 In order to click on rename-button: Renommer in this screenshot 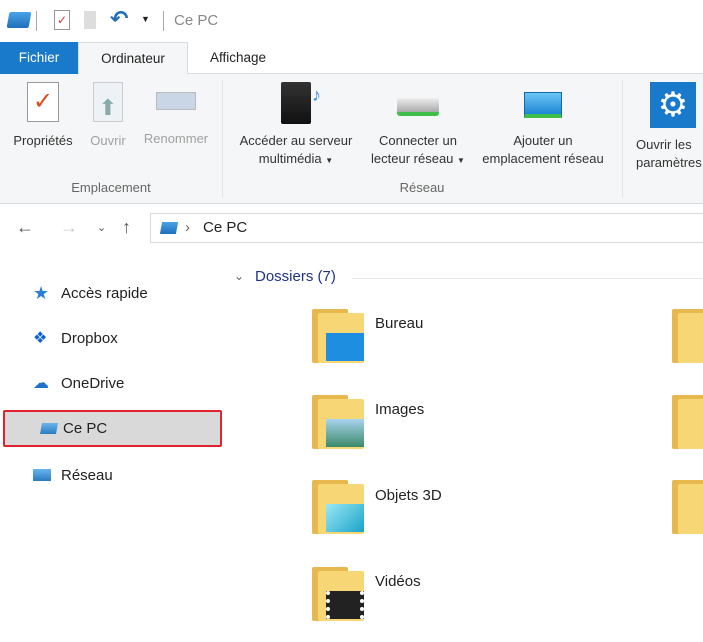, I will do `click(176, 115)`.